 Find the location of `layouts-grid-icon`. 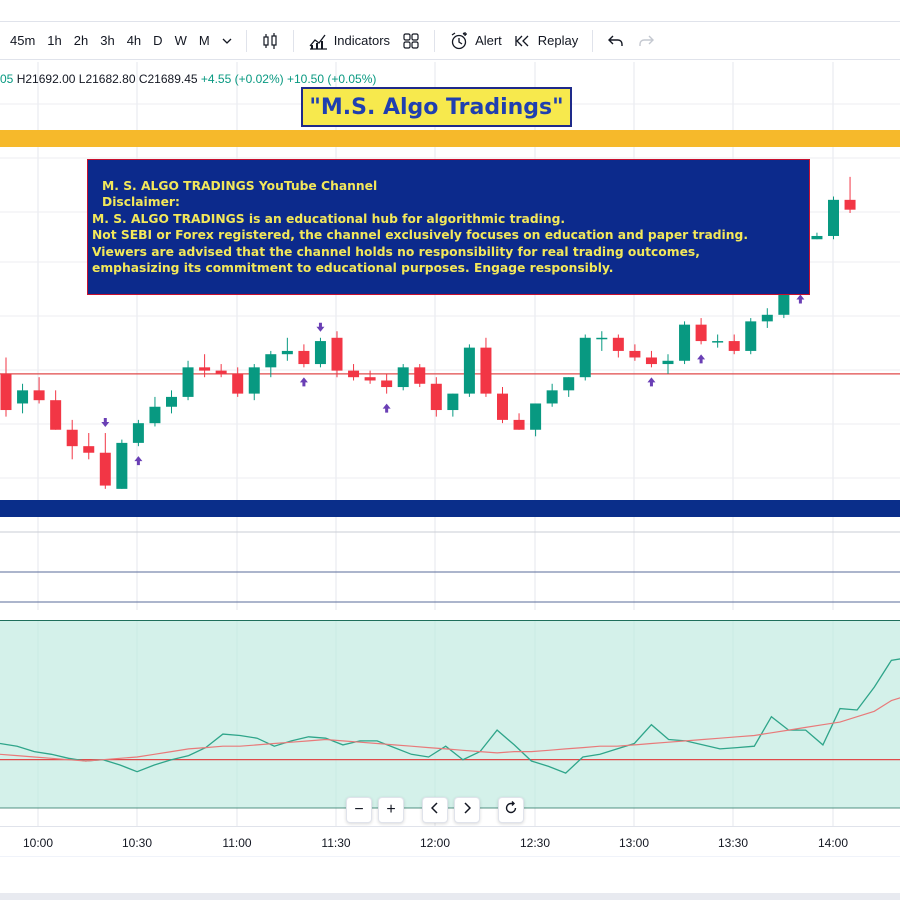

layouts-grid-icon is located at coordinates (411, 41).